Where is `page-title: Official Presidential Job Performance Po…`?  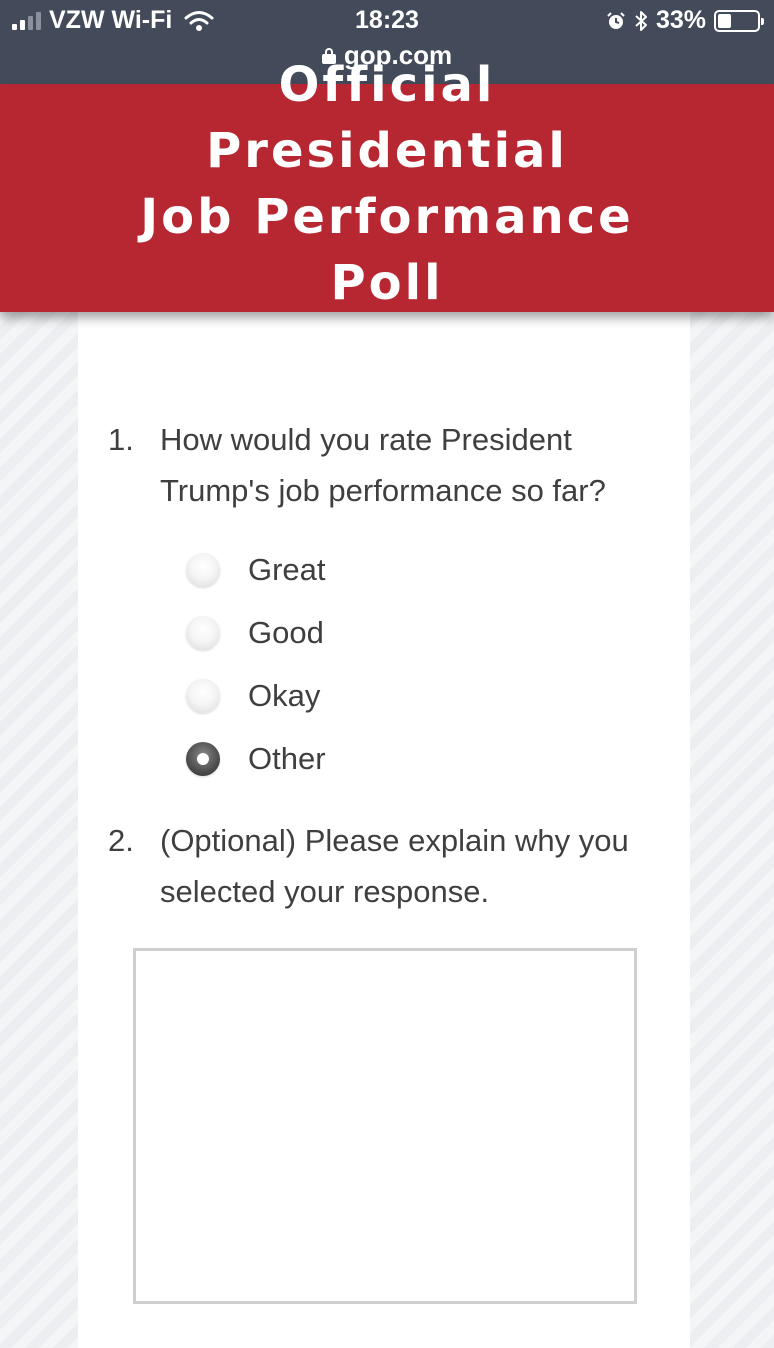 page-title: Official Presidential Job Performance Po… is located at coordinates (387, 184).